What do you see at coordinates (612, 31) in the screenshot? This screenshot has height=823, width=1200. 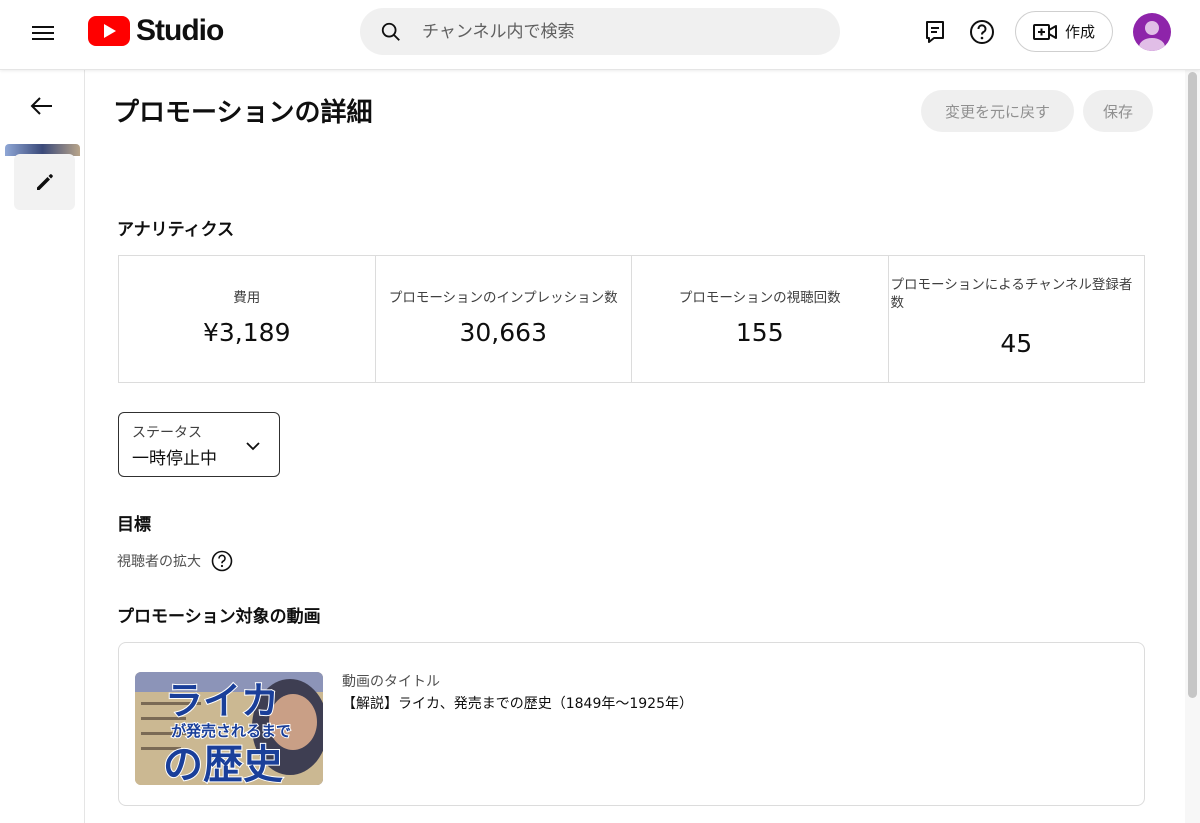 I see `search-input` at bounding box center [612, 31].